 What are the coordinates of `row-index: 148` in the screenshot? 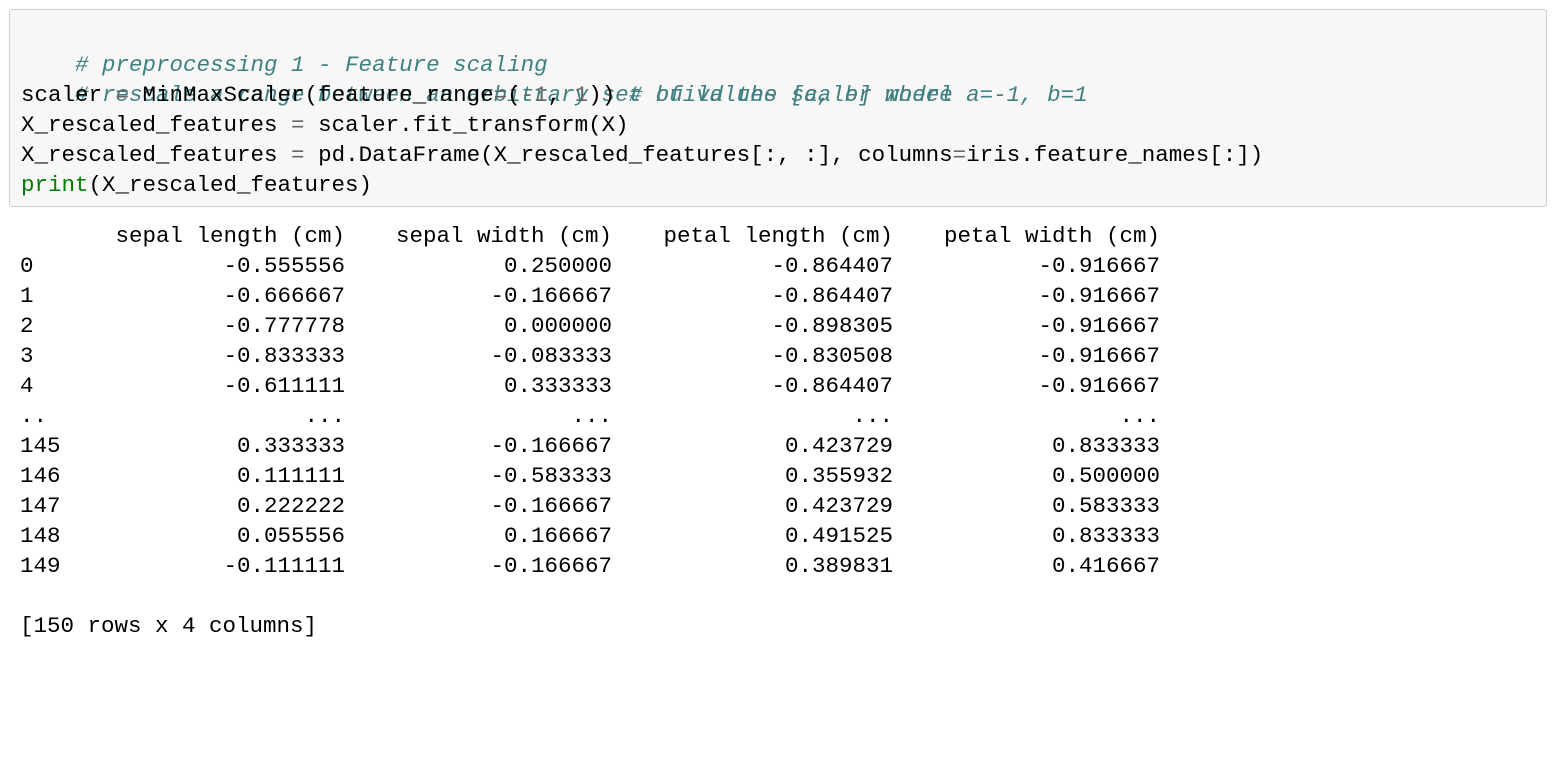 It's located at (40, 536).